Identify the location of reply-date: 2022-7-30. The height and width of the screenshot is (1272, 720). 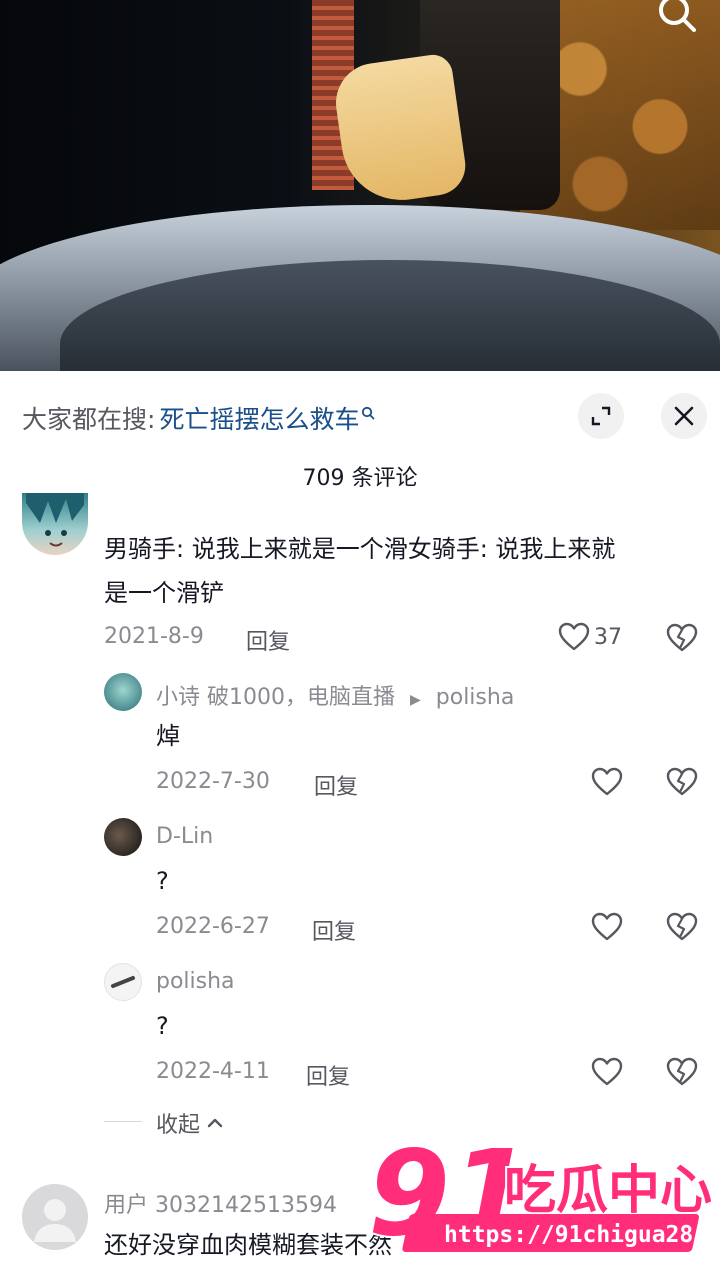
(213, 781).